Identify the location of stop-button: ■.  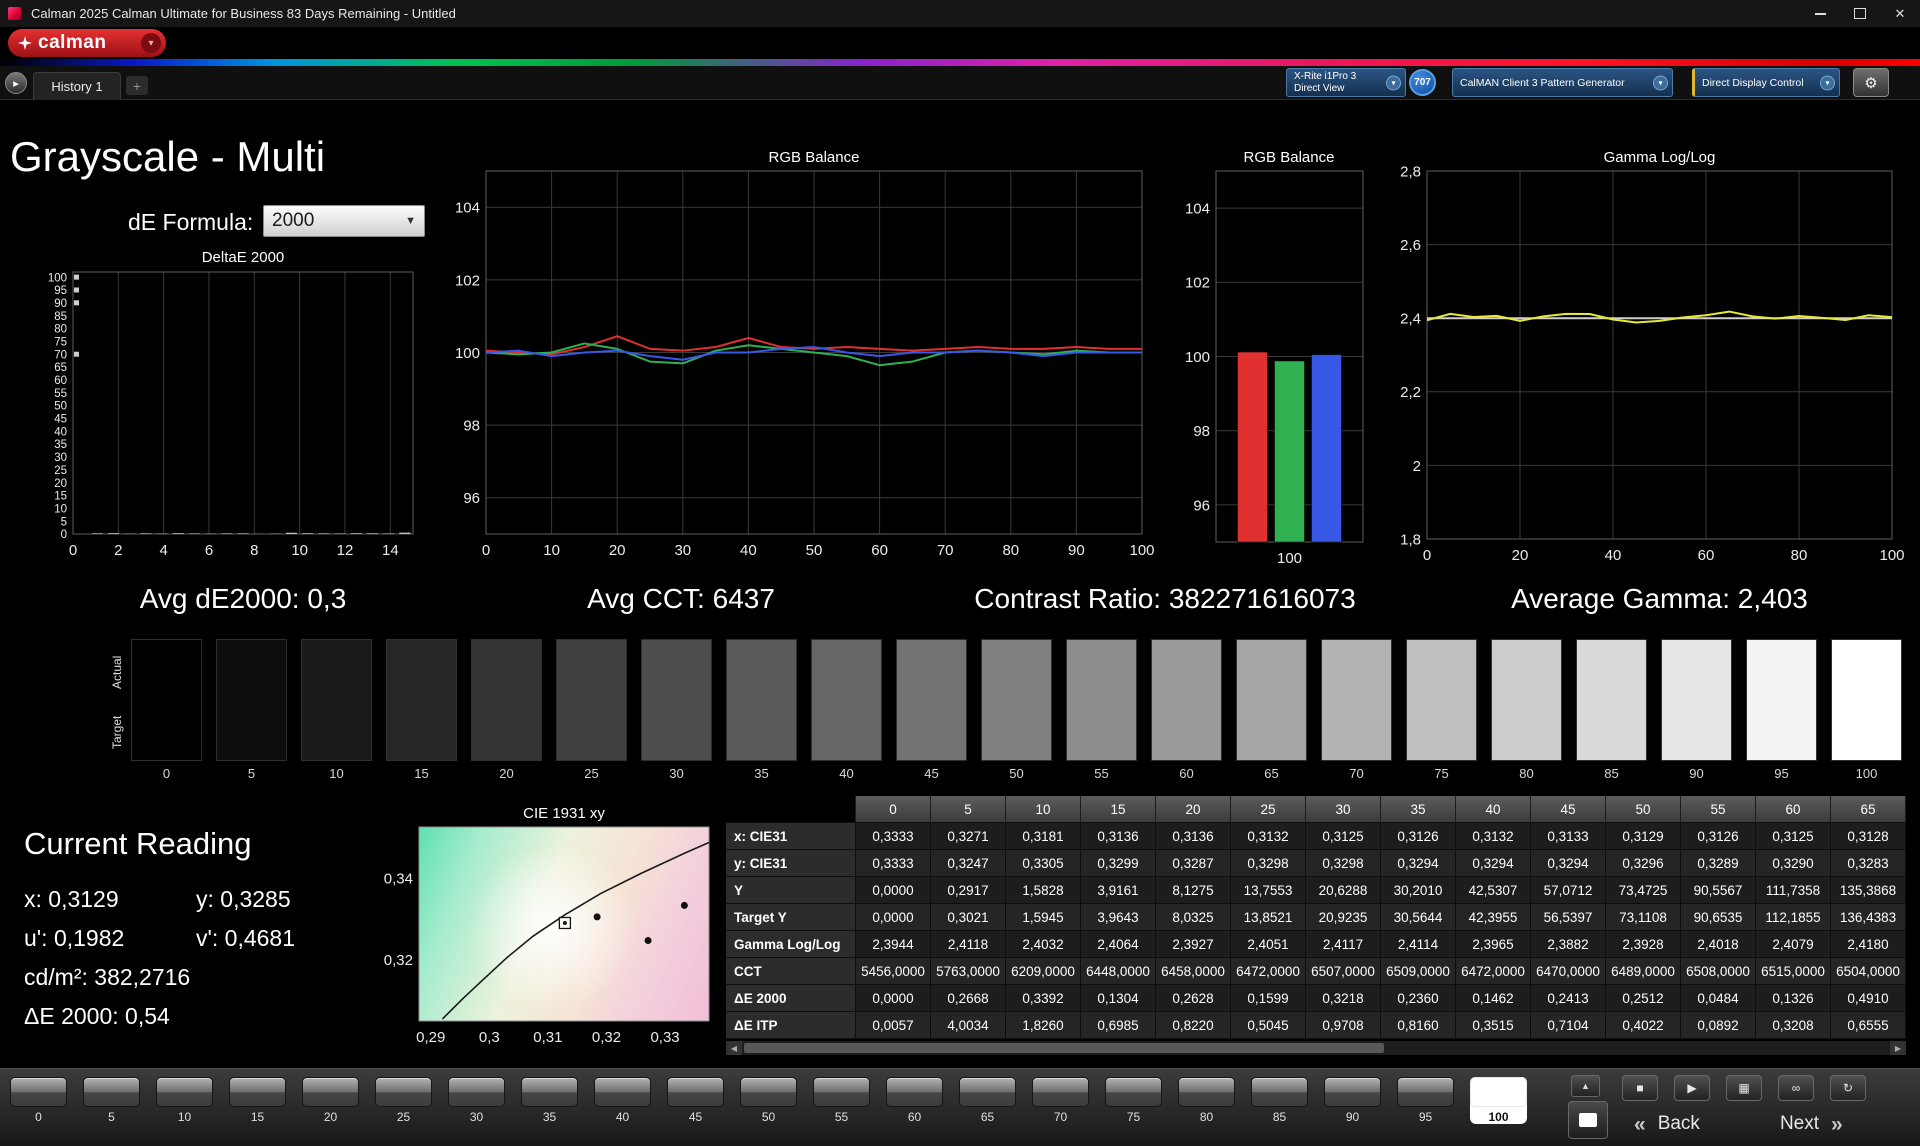
(1640, 1088).